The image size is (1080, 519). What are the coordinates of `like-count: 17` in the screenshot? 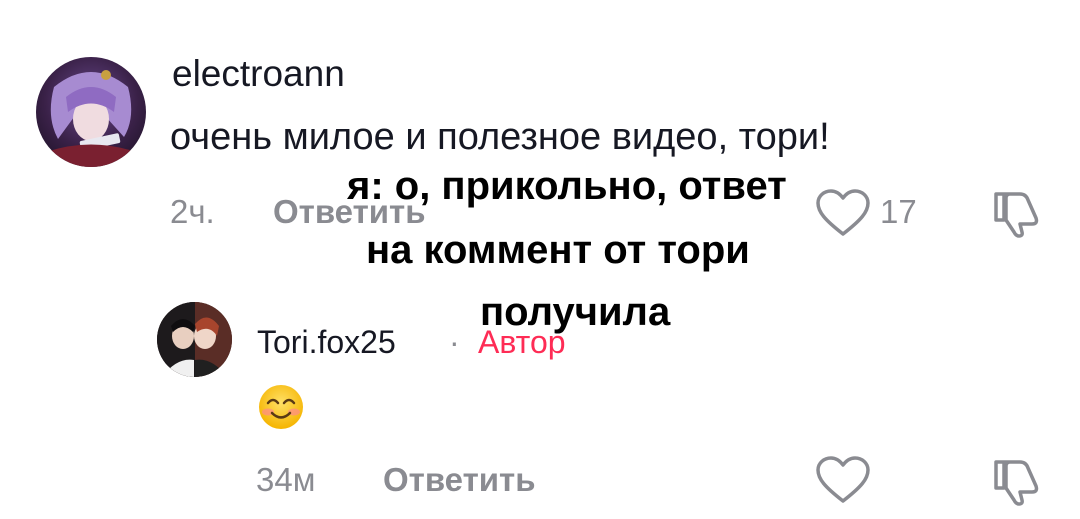 It's located at (898, 211).